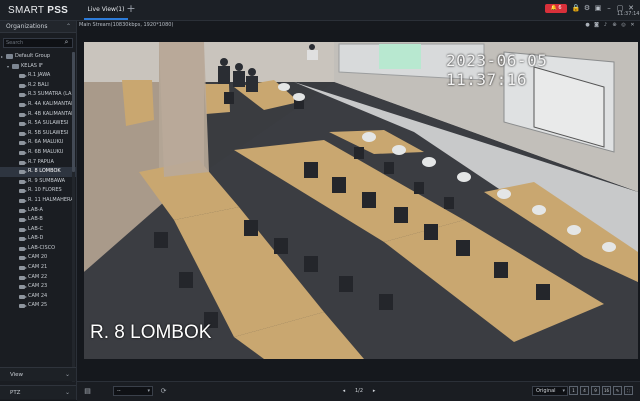 Image resolution: width=640 pixels, height=401 pixels. What do you see at coordinates (34, 43) in the screenshot?
I see `search-input` at bounding box center [34, 43].